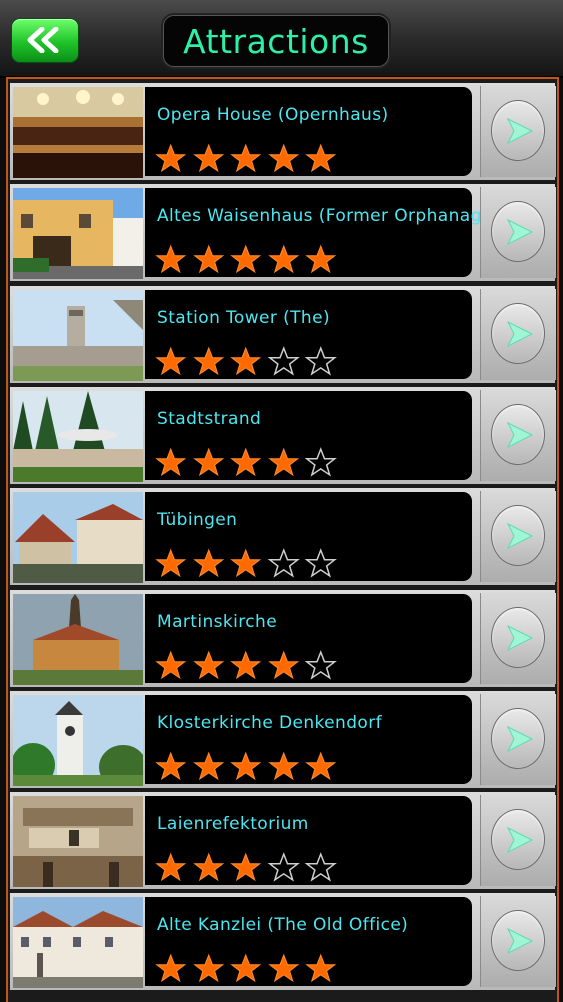  I want to click on list-item: Martinskirche, so click(283, 638).